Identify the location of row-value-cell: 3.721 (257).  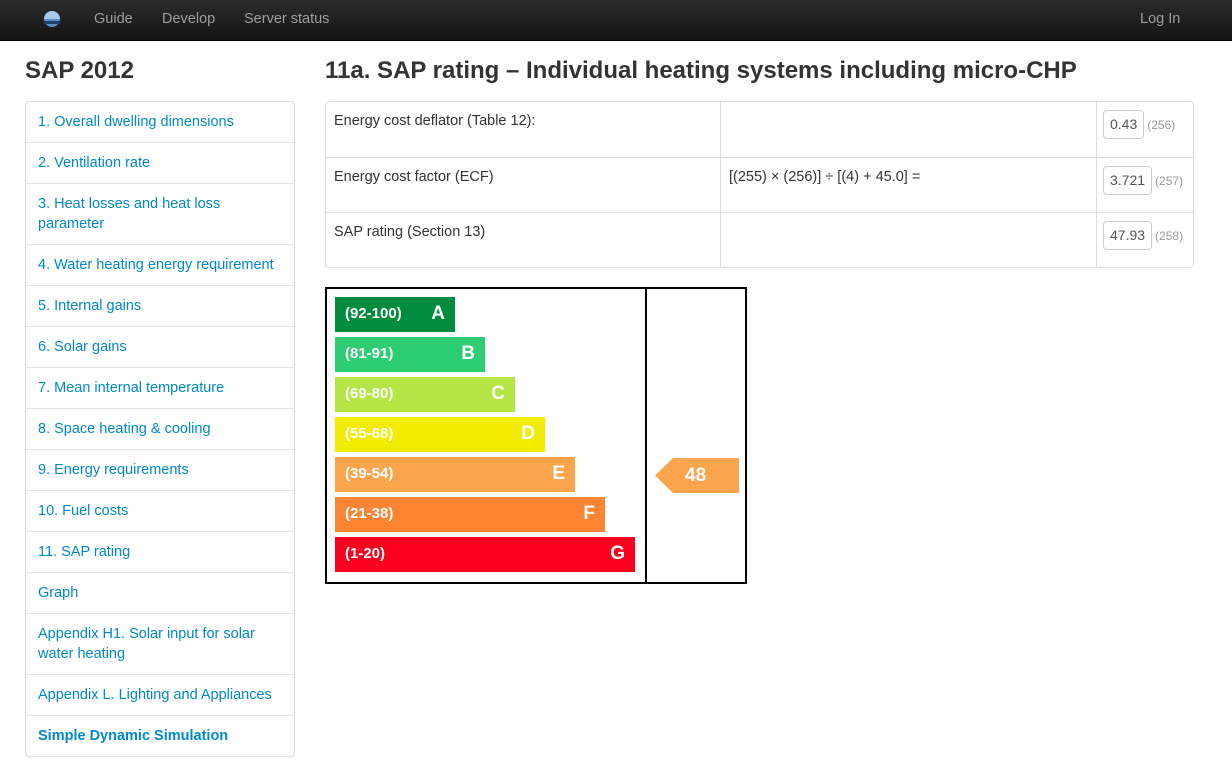
(1144, 184).